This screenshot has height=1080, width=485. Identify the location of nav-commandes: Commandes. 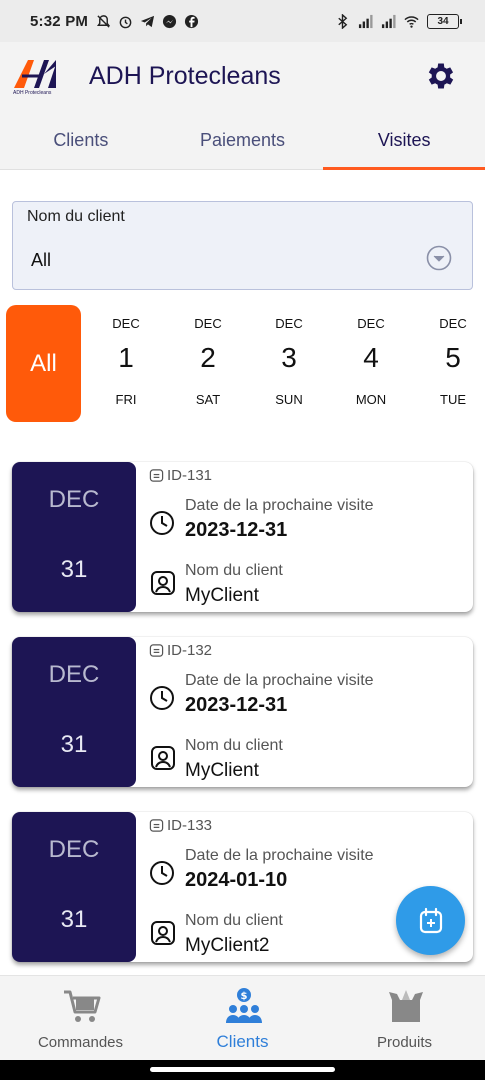
(80, 1018).